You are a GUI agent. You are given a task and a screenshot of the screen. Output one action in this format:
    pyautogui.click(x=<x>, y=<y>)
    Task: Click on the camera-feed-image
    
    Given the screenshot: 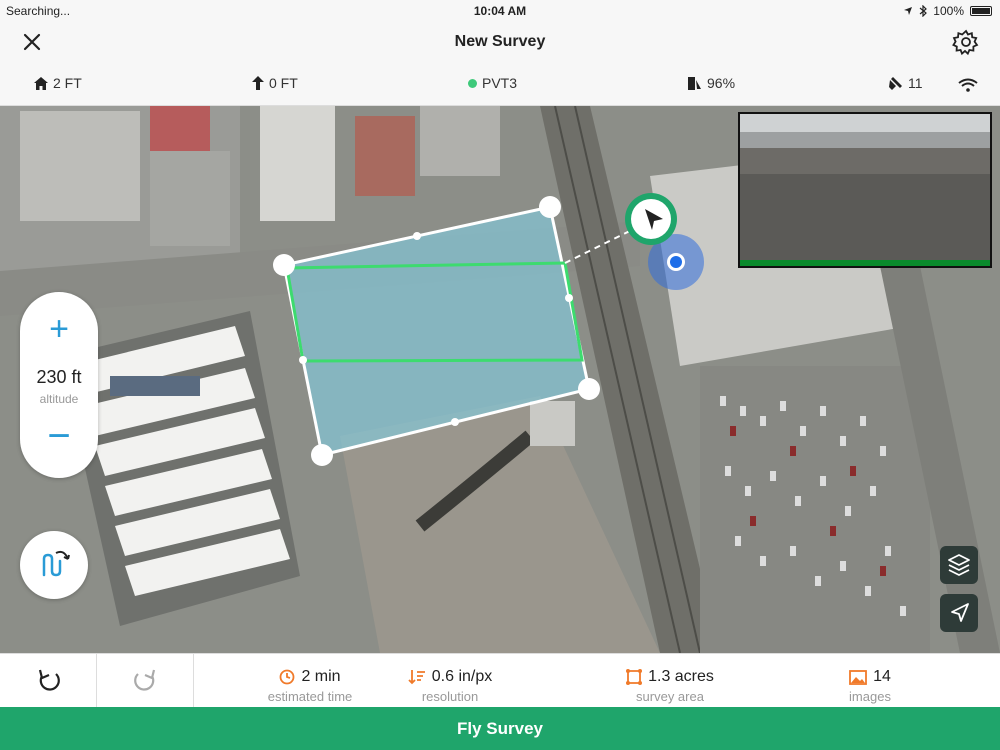 What is the action you would take?
    pyautogui.click(x=865, y=190)
    